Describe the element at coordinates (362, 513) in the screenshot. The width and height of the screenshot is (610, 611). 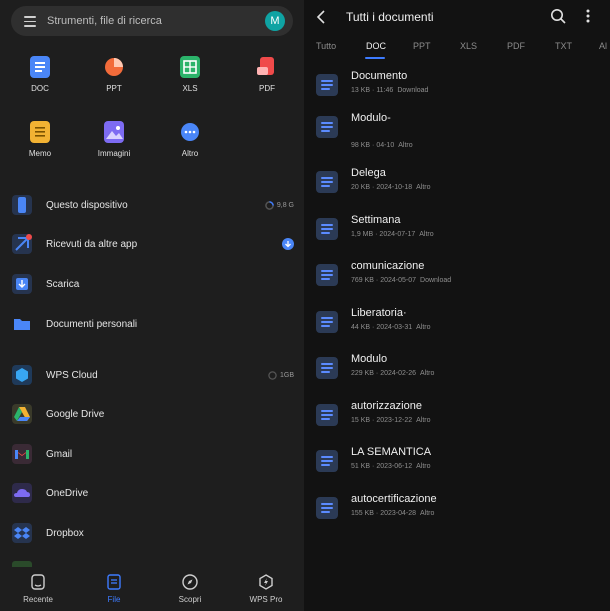
I see `document-size: 155 KB` at that location.